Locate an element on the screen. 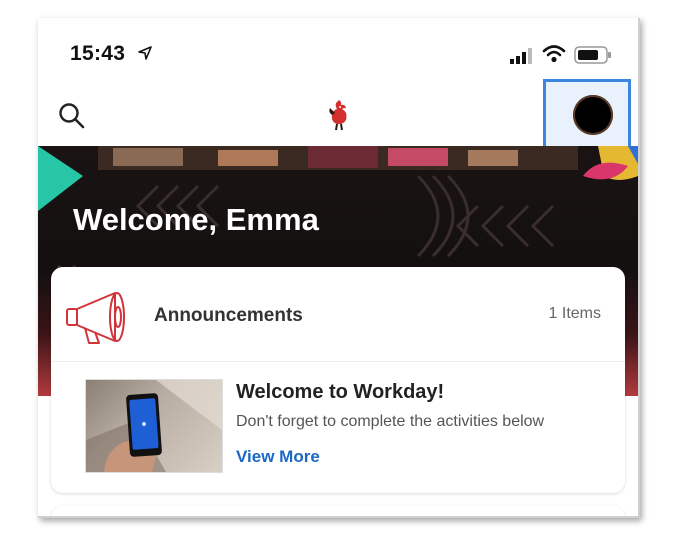 This screenshot has width=696, height=534. phone-in-hand-image is located at coordinates (154, 426).